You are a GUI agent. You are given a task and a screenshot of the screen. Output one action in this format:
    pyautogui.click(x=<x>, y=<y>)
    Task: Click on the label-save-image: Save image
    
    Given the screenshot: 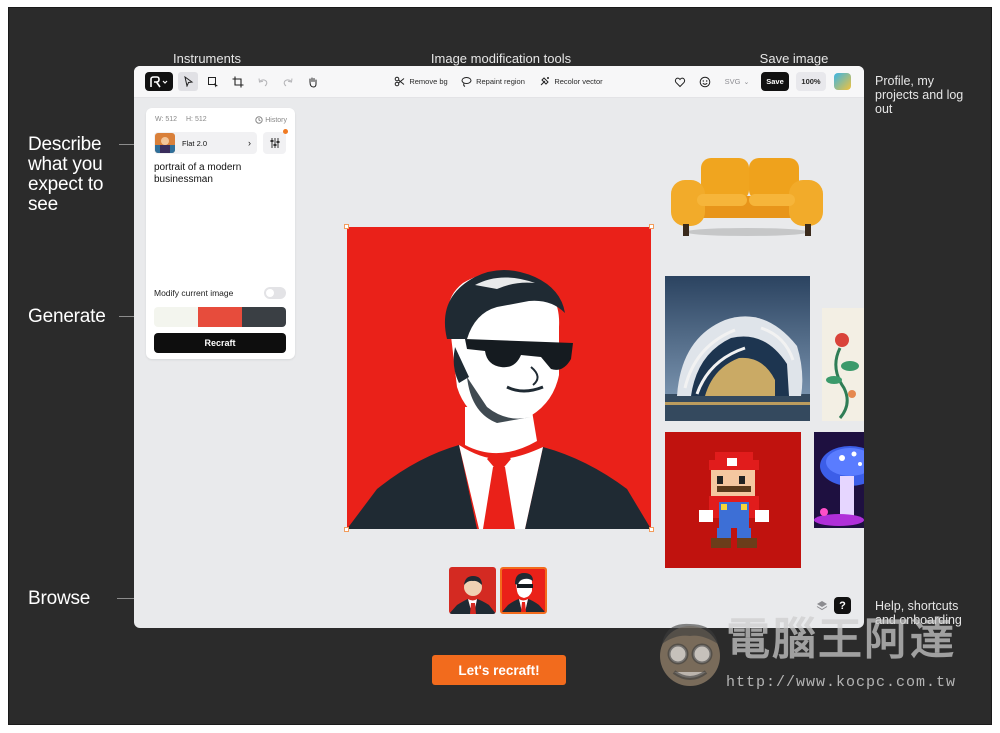 What is the action you would take?
    pyautogui.click(x=794, y=58)
    